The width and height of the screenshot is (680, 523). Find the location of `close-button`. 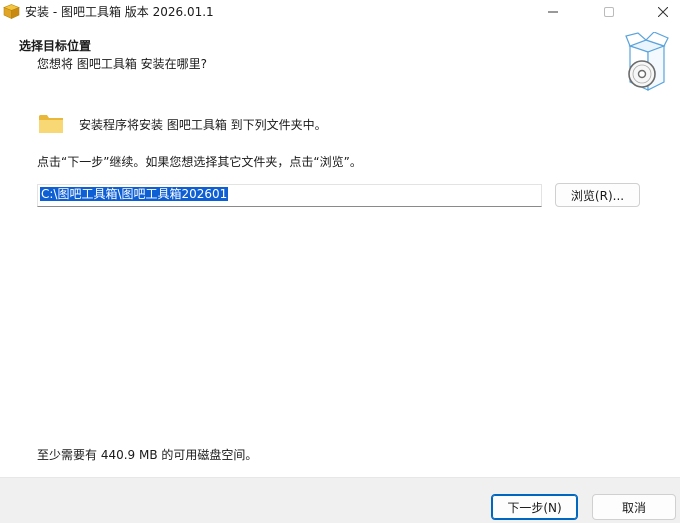

close-button is located at coordinates (660, 12).